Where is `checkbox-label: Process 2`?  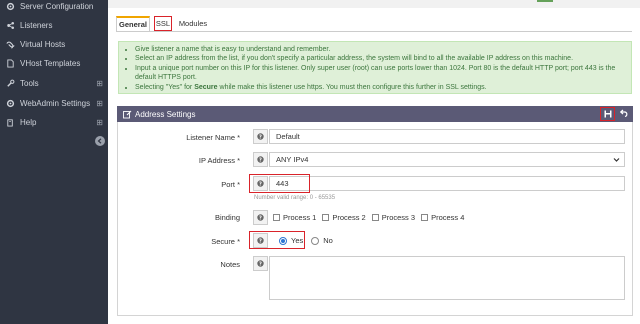 checkbox-label: Process 2 is located at coordinates (349, 217).